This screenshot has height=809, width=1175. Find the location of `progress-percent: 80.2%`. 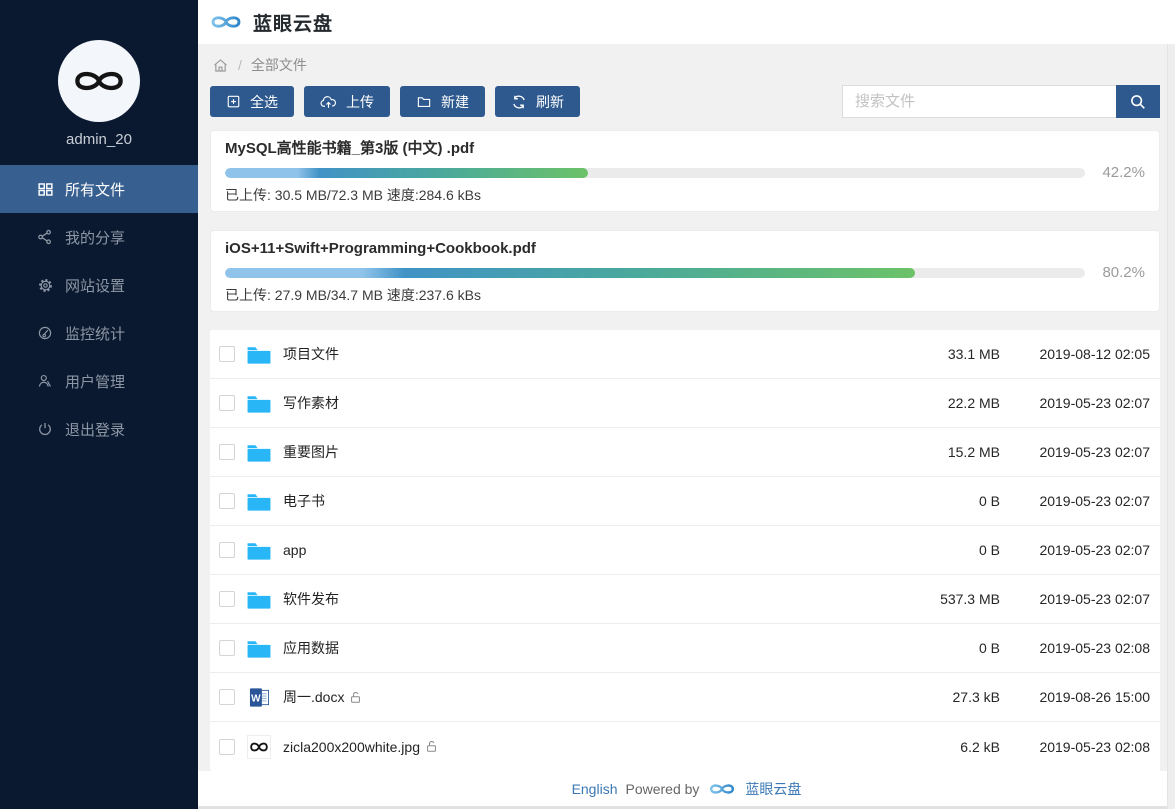

progress-percent: 80.2% is located at coordinates (1123, 272).